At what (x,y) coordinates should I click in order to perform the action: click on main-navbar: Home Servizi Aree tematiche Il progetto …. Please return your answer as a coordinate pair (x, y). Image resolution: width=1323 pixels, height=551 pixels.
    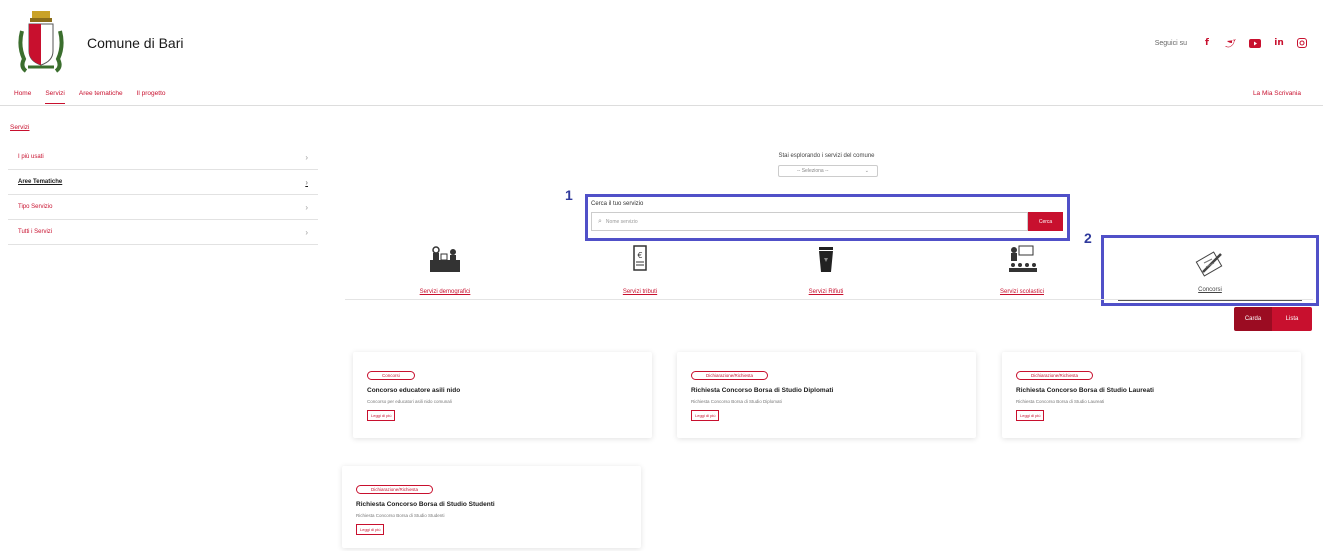
    Looking at the image, I should click on (661, 95).